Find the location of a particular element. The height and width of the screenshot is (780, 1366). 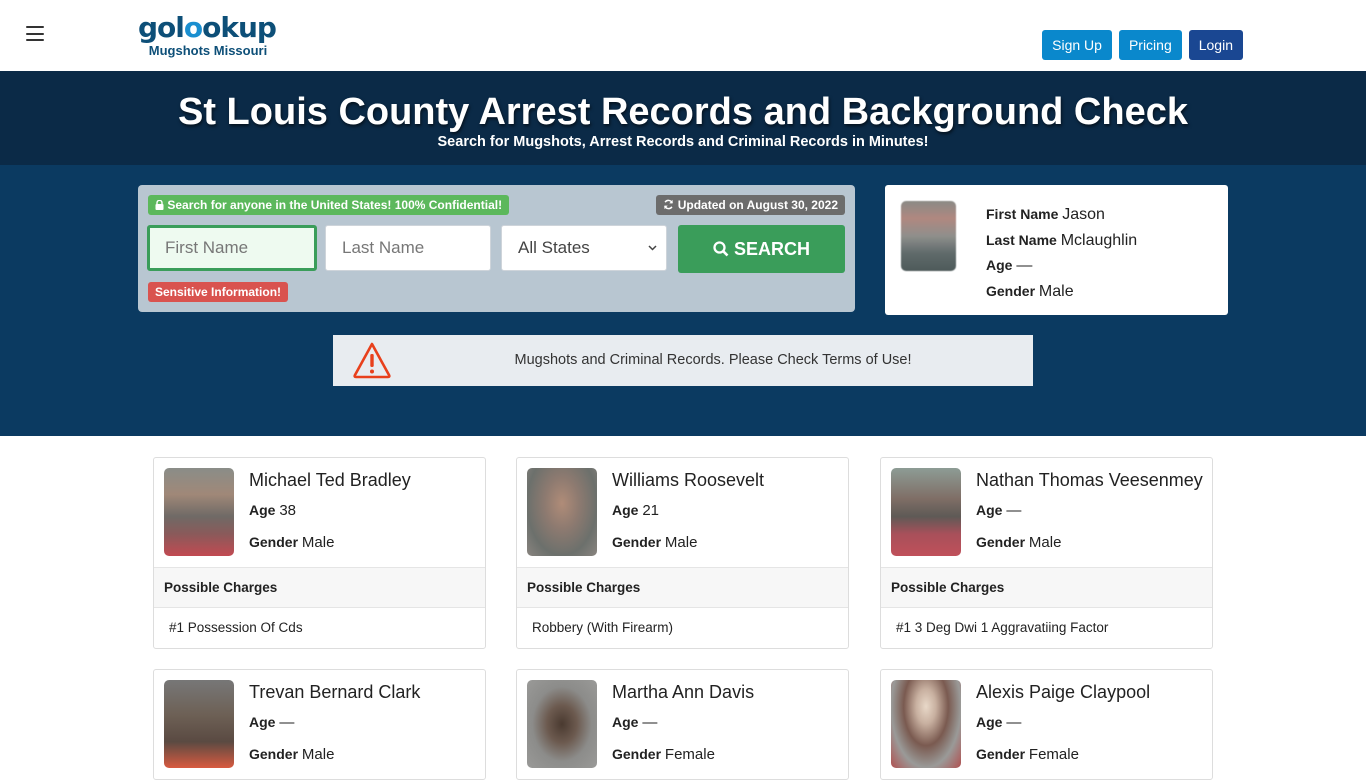

charge-item: #1 3 Deg Dwi 1 Aggravatiing Factor is located at coordinates (1002, 627).